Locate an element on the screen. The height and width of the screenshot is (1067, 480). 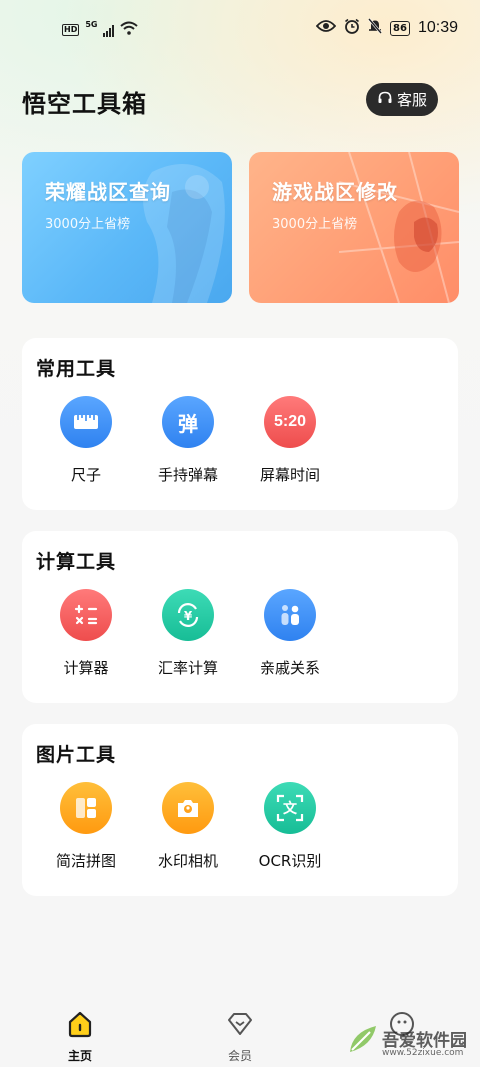
relatives-icon is located at coordinates (290, 615).